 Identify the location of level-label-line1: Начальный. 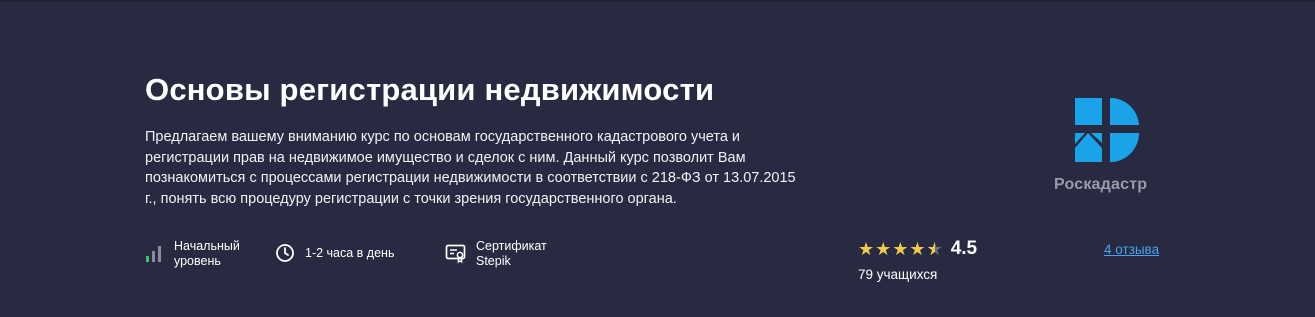
(207, 246).